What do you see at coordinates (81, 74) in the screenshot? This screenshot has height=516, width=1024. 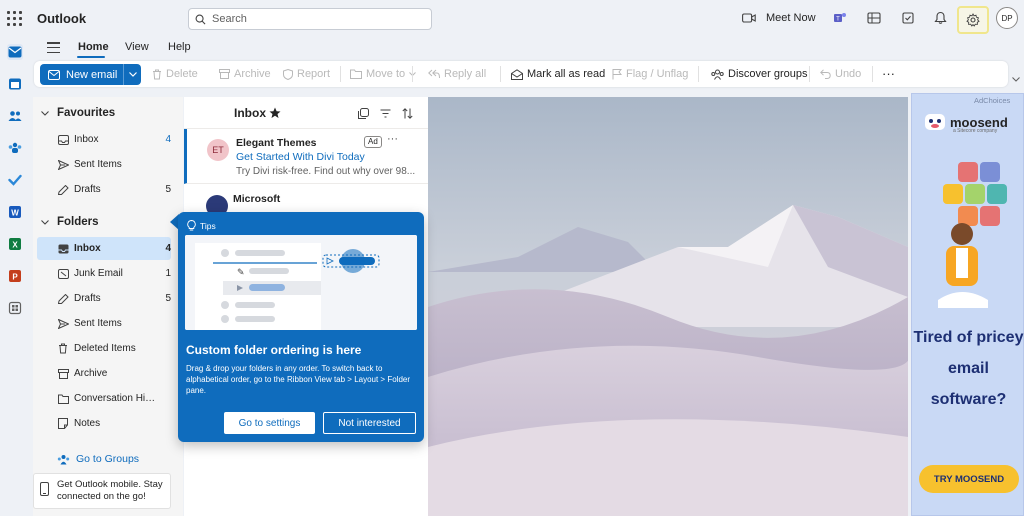 I see `new-email-button: New email` at bounding box center [81, 74].